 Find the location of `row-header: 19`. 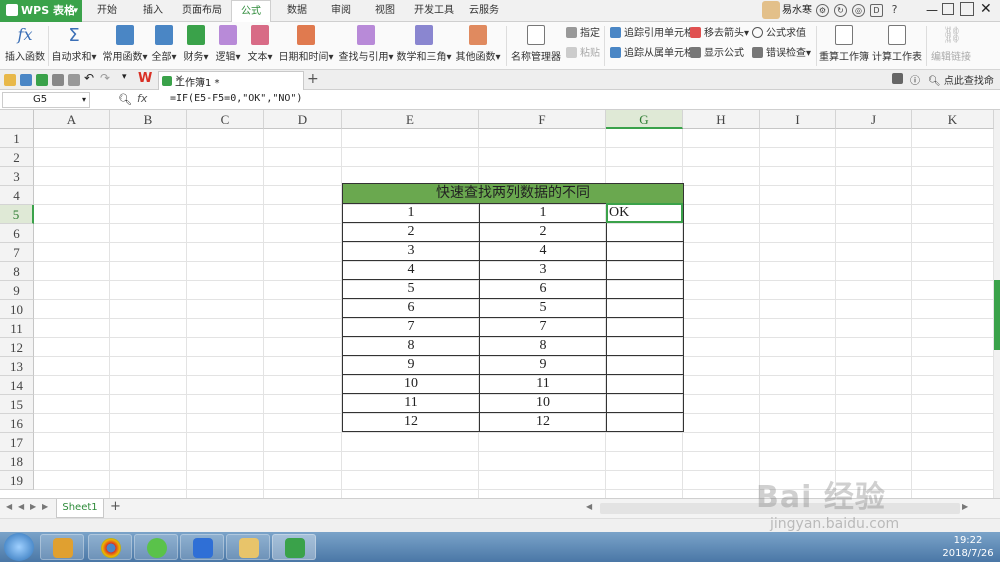

row-header: 19 is located at coordinates (17, 480).